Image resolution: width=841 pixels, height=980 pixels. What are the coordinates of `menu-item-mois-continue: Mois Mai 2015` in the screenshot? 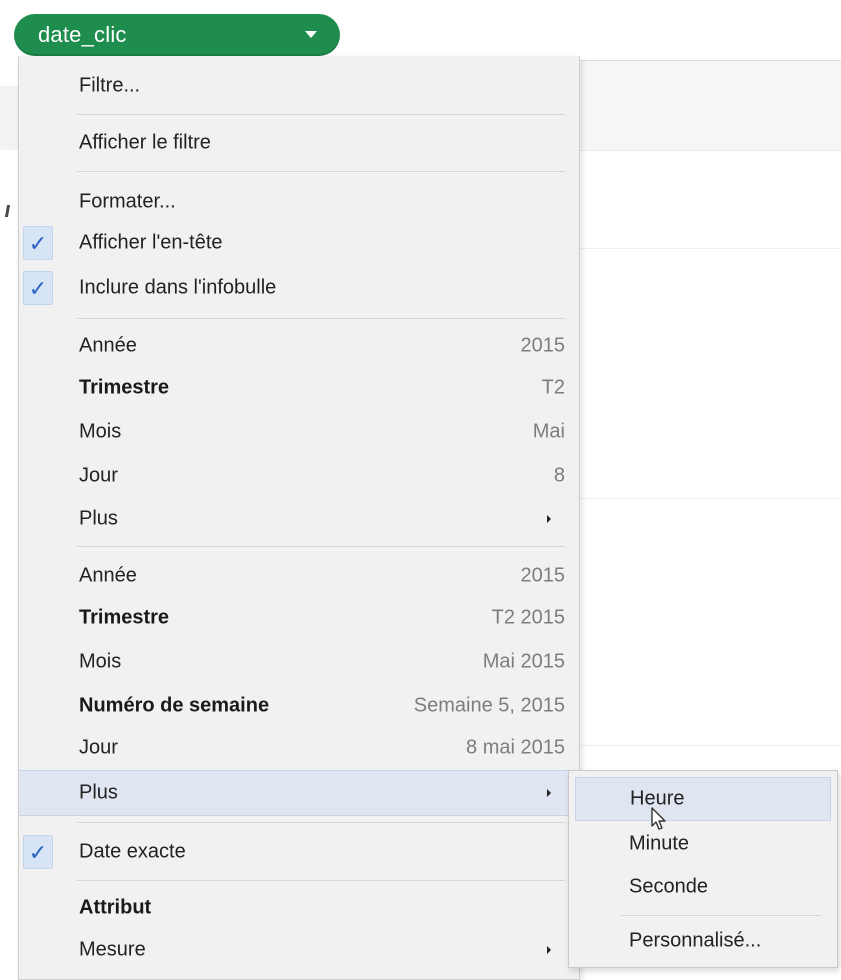 It's located at (299, 662).